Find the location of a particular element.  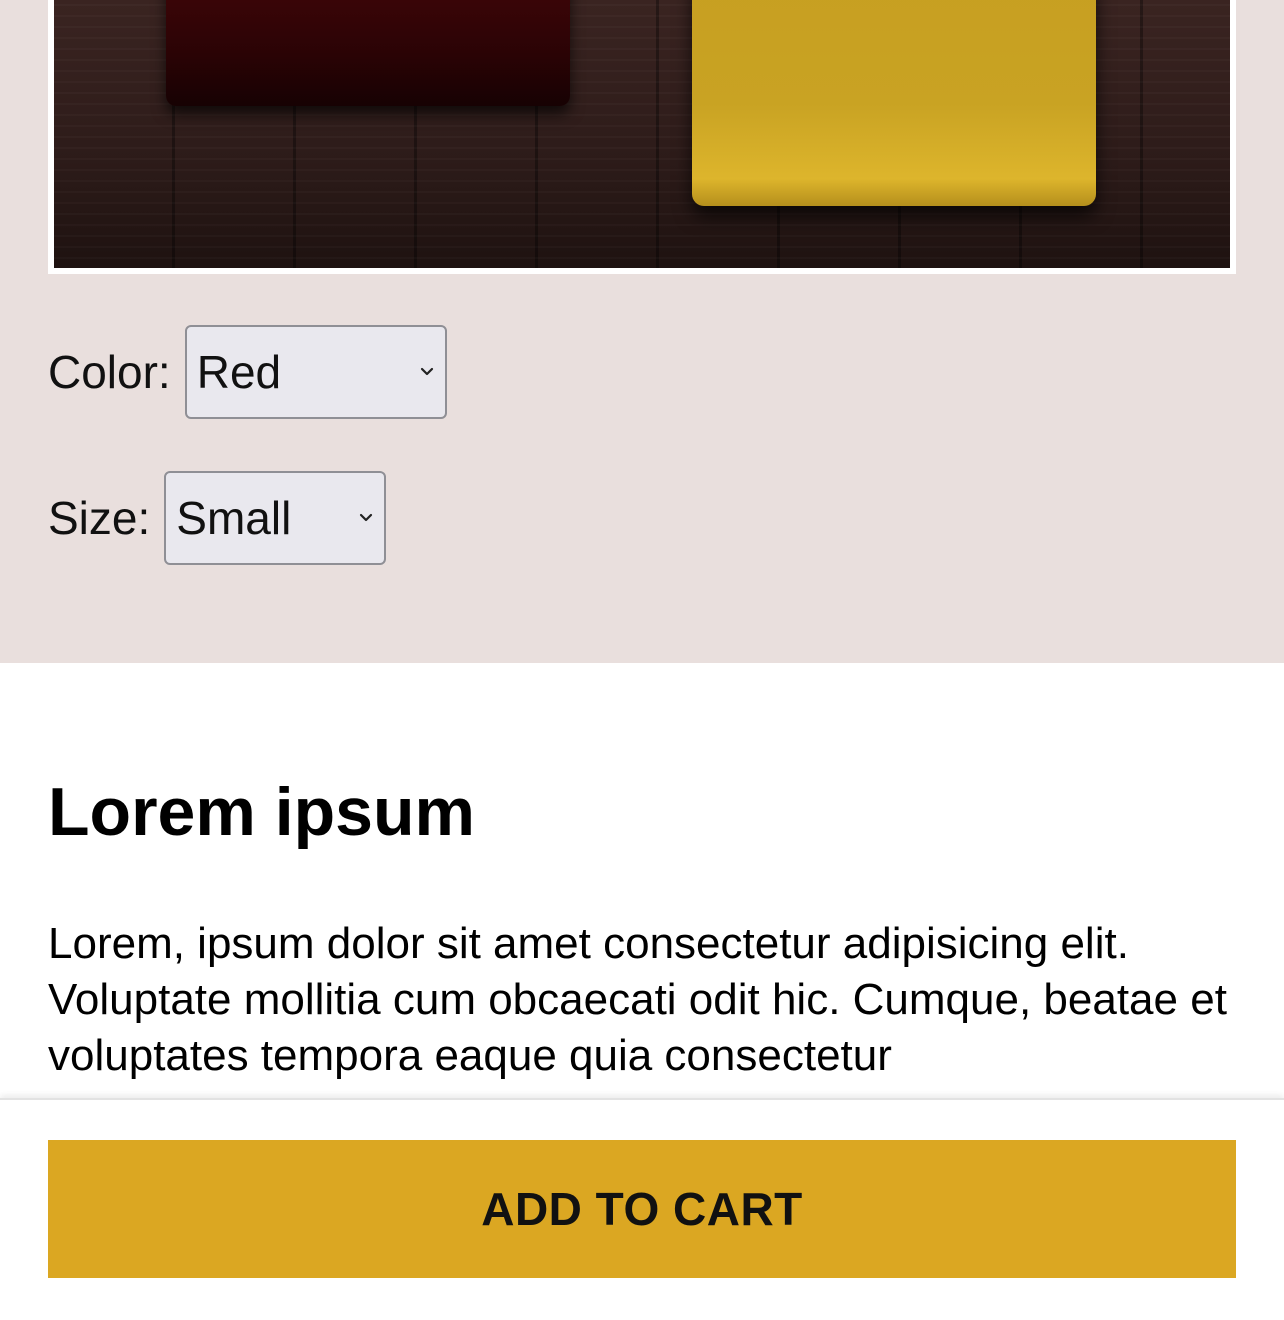

red-product-swatch is located at coordinates (368, 53).